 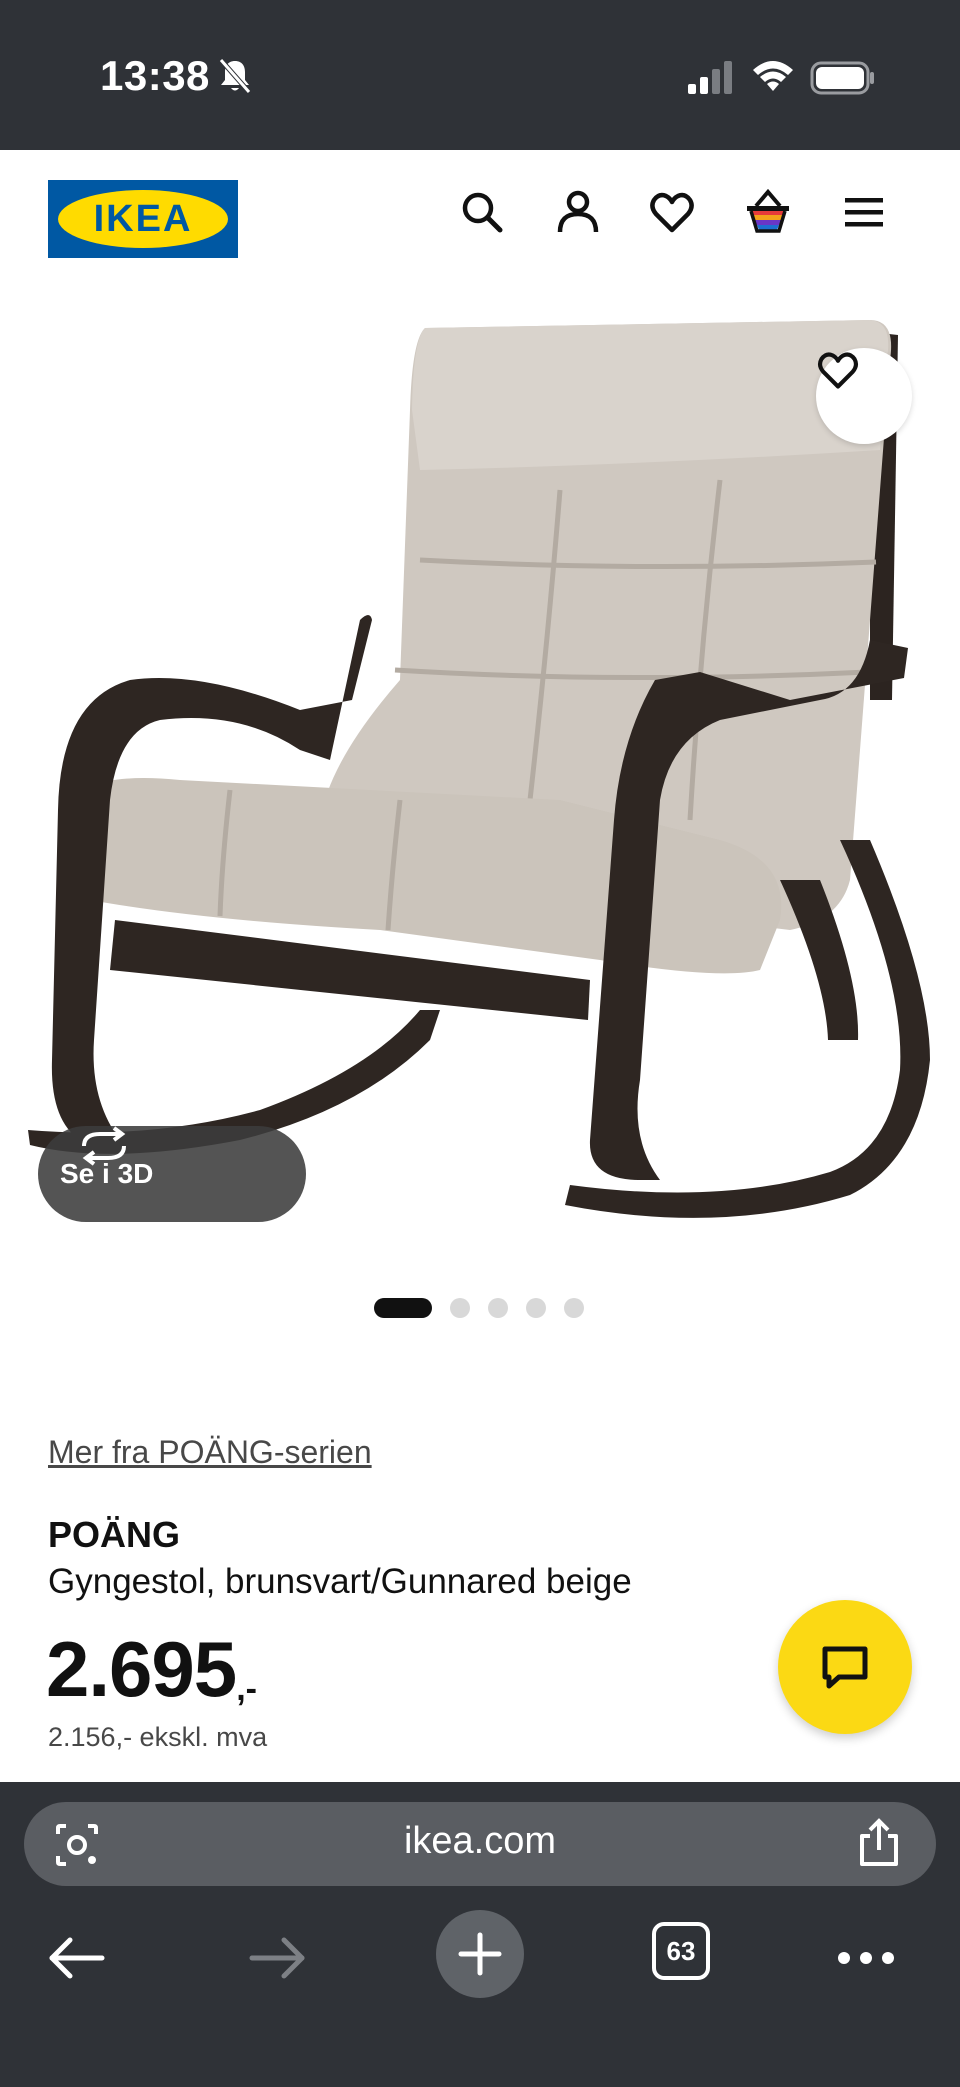 I want to click on image-carousel-indicator, so click(x=488, y=1308).